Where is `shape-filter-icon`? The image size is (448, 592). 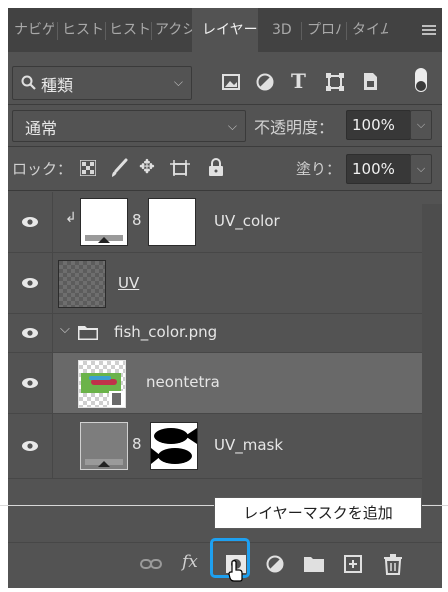
shape-filter-icon is located at coordinates (335, 82).